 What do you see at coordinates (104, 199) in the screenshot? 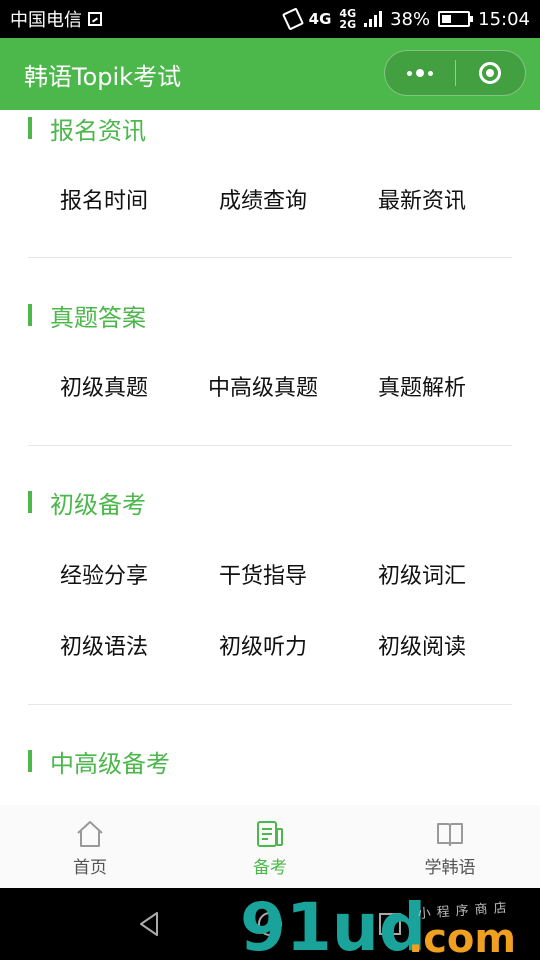
I see `menu-item-registration-time: 报名时间` at bounding box center [104, 199].